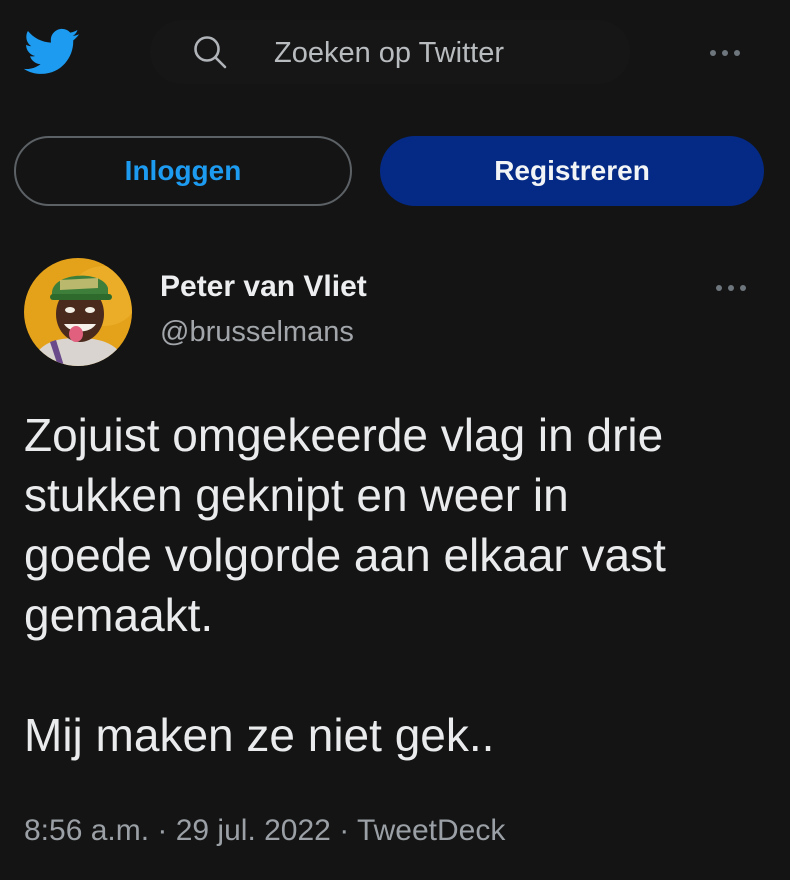 The height and width of the screenshot is (880, 790). What do you see at coordinates (210, 52) in the screenshot?
I see `search-icon` at bounding box center [210, 52].